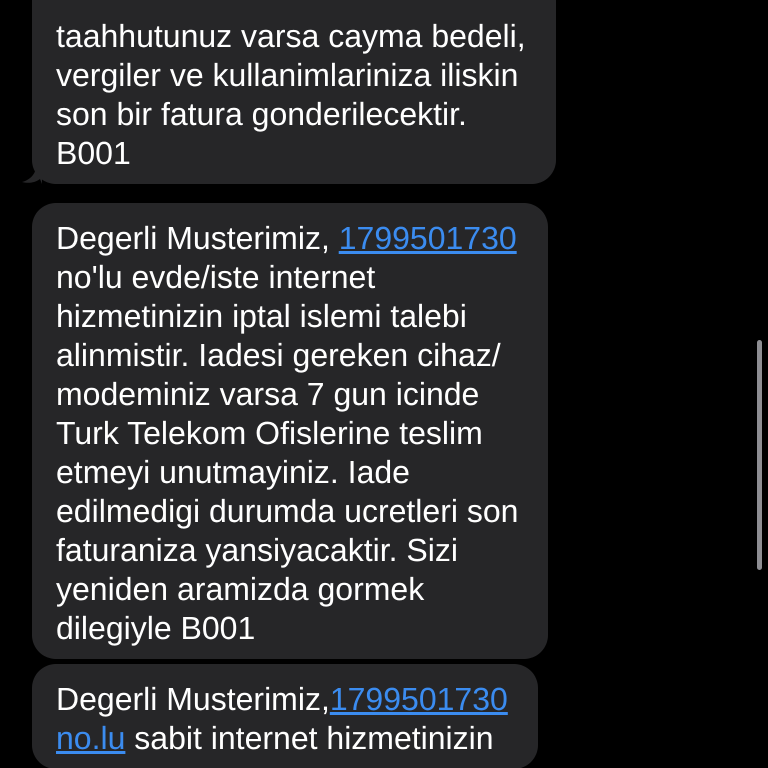 The width and height of the screenshot is (768, 768). What do you see at coordinates (91, 738) in the screenshot?
I see `phone-link: no.lu` at bounding box center [91, 738].